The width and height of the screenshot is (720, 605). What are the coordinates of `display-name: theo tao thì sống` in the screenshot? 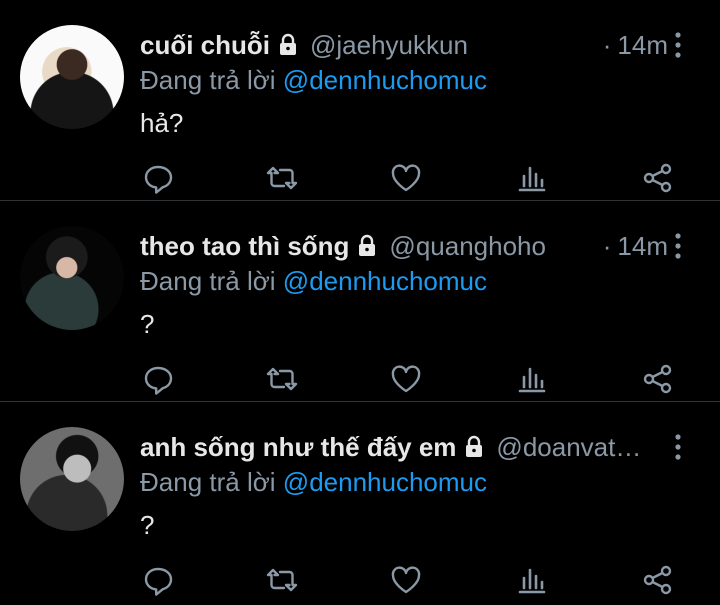 It's located at (244, 246).